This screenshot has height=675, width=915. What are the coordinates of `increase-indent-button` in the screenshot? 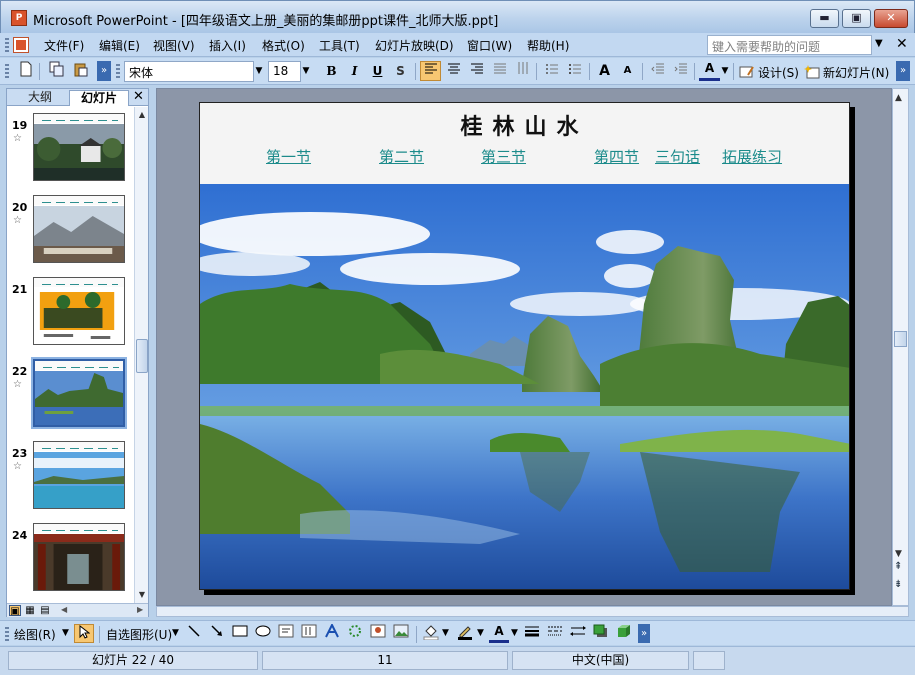 It's located at (680, 71).